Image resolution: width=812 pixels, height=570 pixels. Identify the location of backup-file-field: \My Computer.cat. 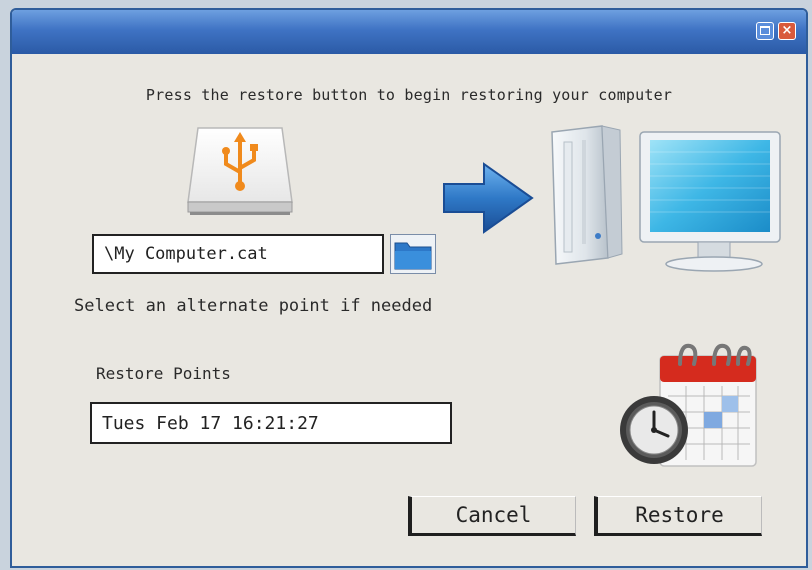
(238, 254).